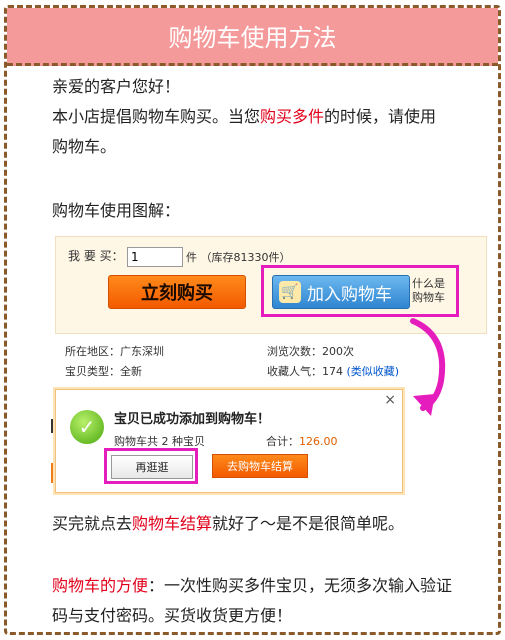 The image size is (505, 640). What do you see at coordinates (96, 256) in the screenshot?
I see `quantity-label: 我 要 买：` at bounding box center [96, 256].